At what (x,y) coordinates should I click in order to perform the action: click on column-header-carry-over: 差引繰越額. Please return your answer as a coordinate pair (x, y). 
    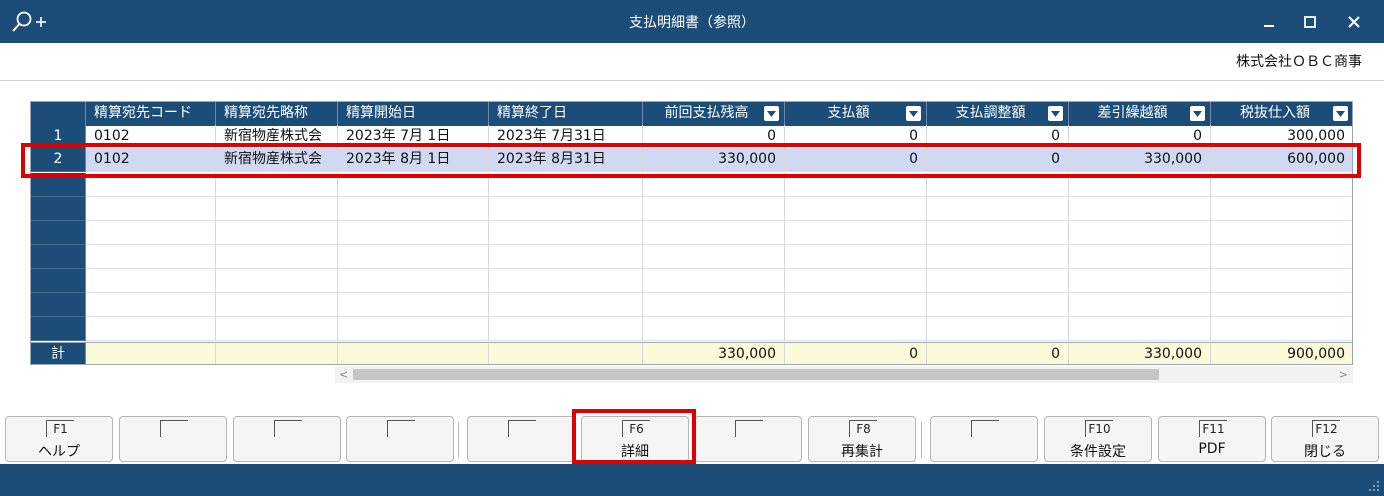
    Looking at the image, I should click on (1140, 114).